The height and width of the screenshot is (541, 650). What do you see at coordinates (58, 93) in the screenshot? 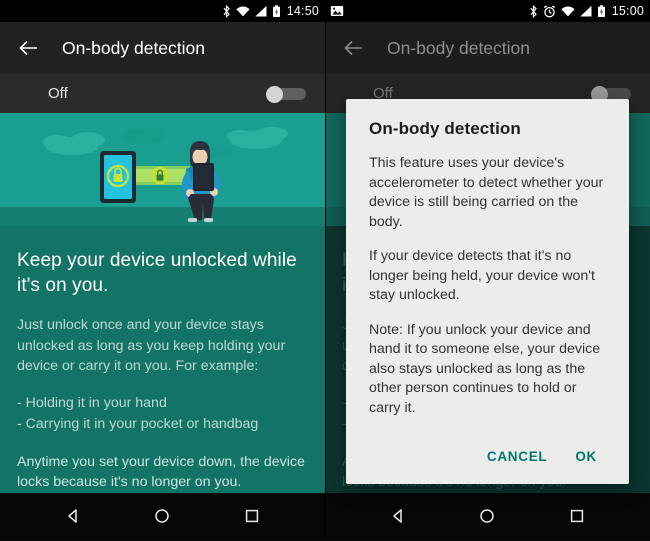
I see `toggle-state-label: Off` at bounding box center [58, 93].